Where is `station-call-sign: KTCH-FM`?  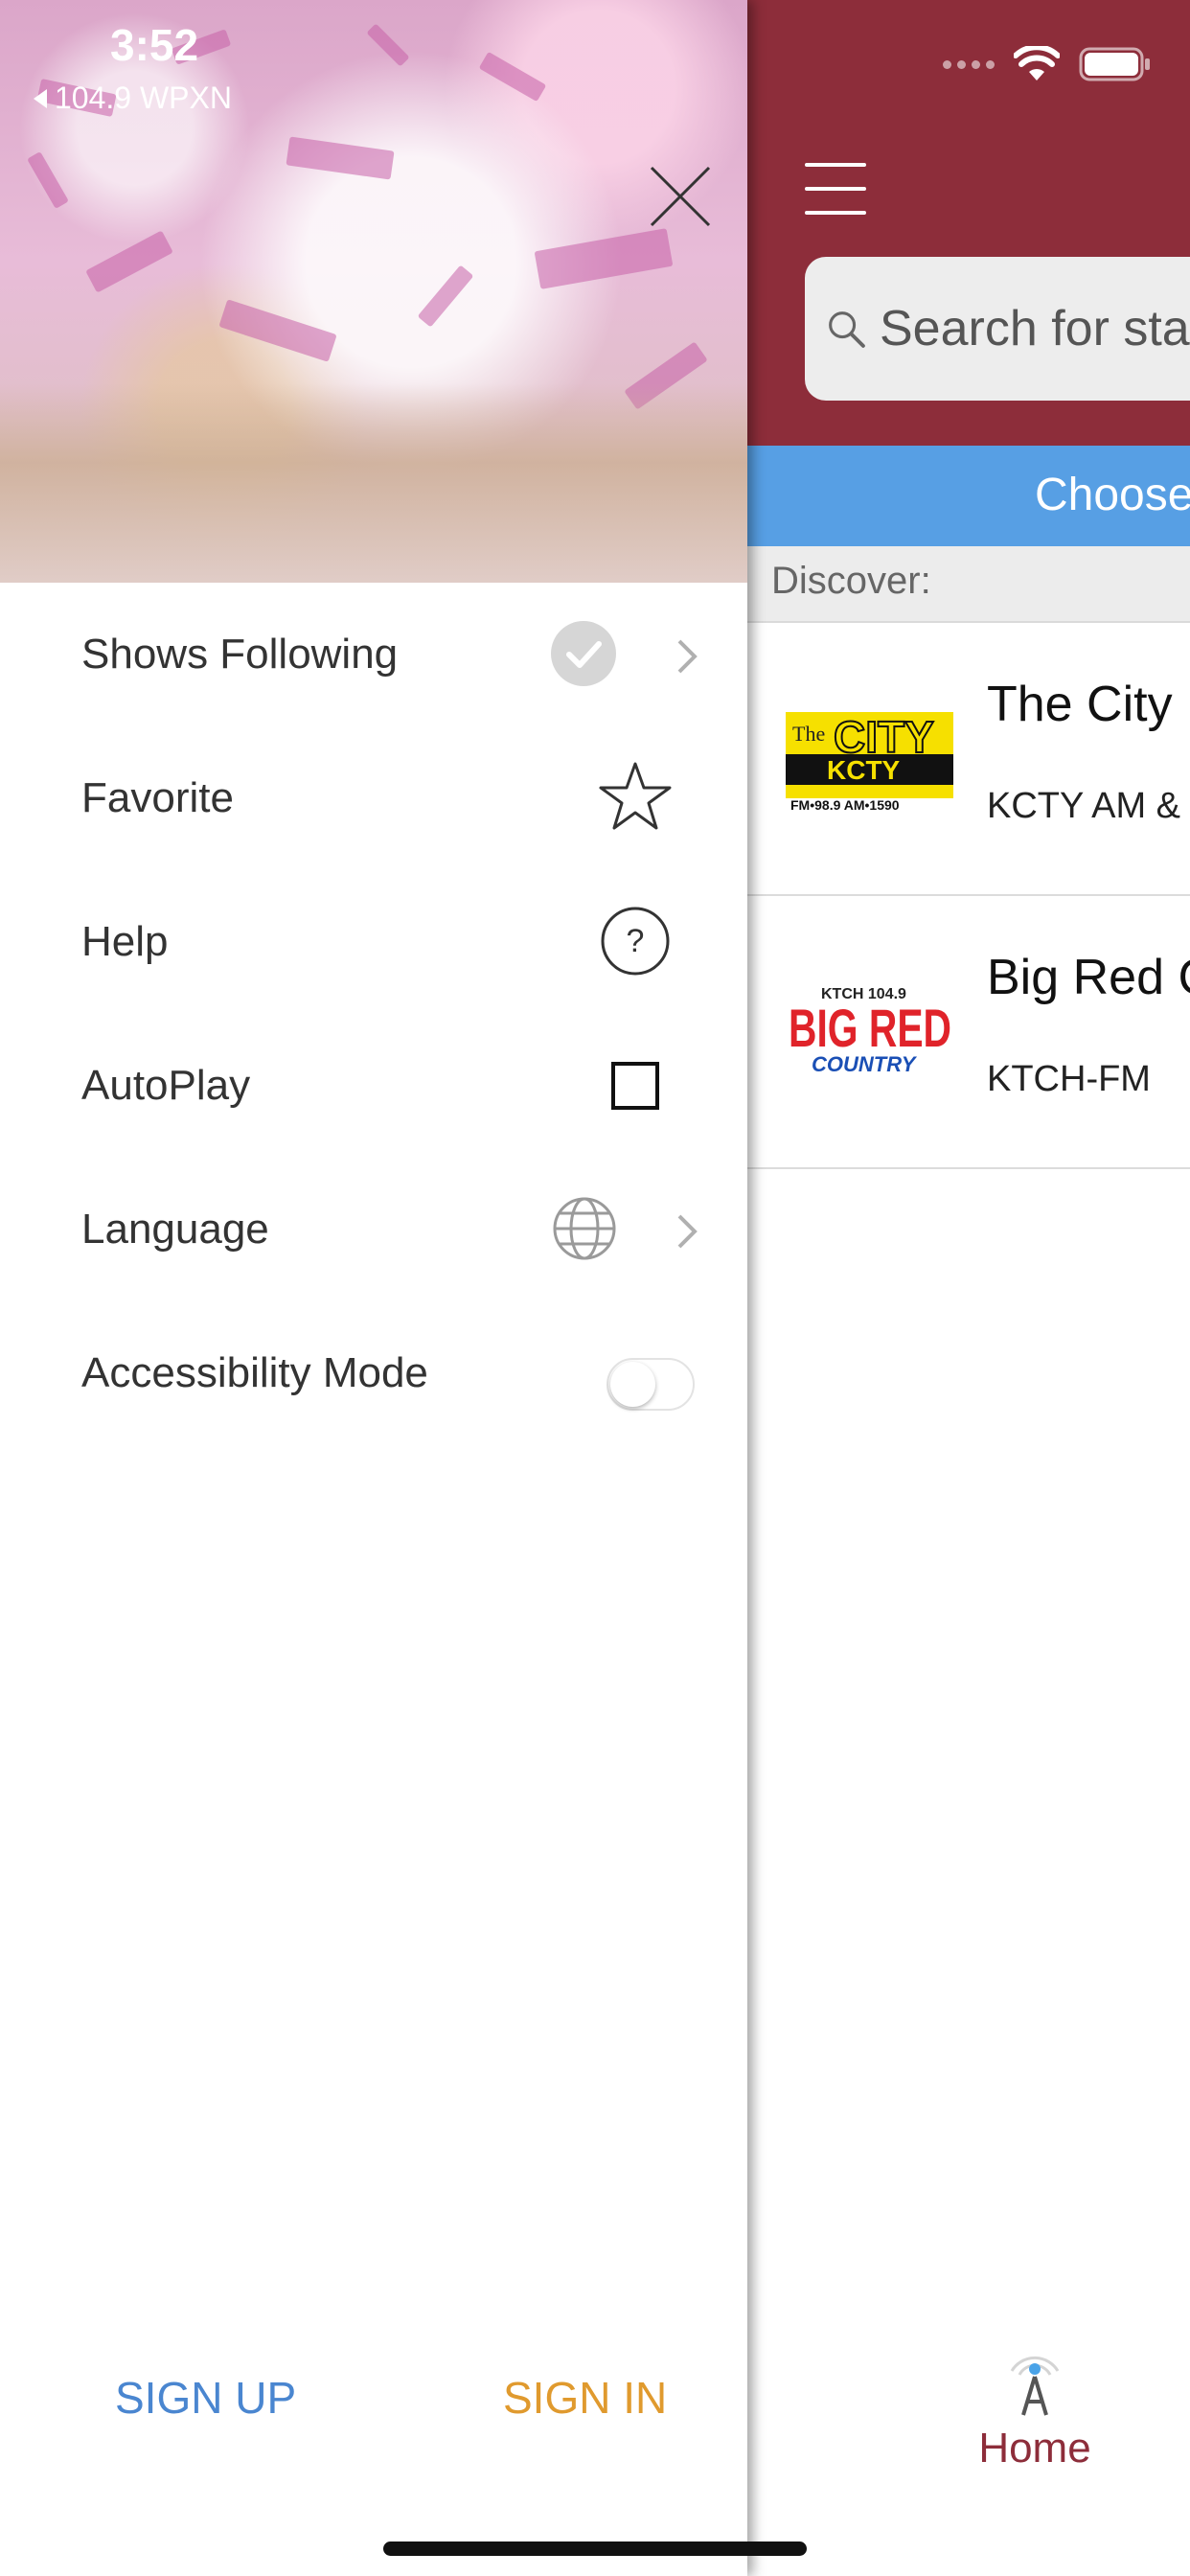 station-call-sign: KTCH-FM is located at coordinates (1069, 1079).